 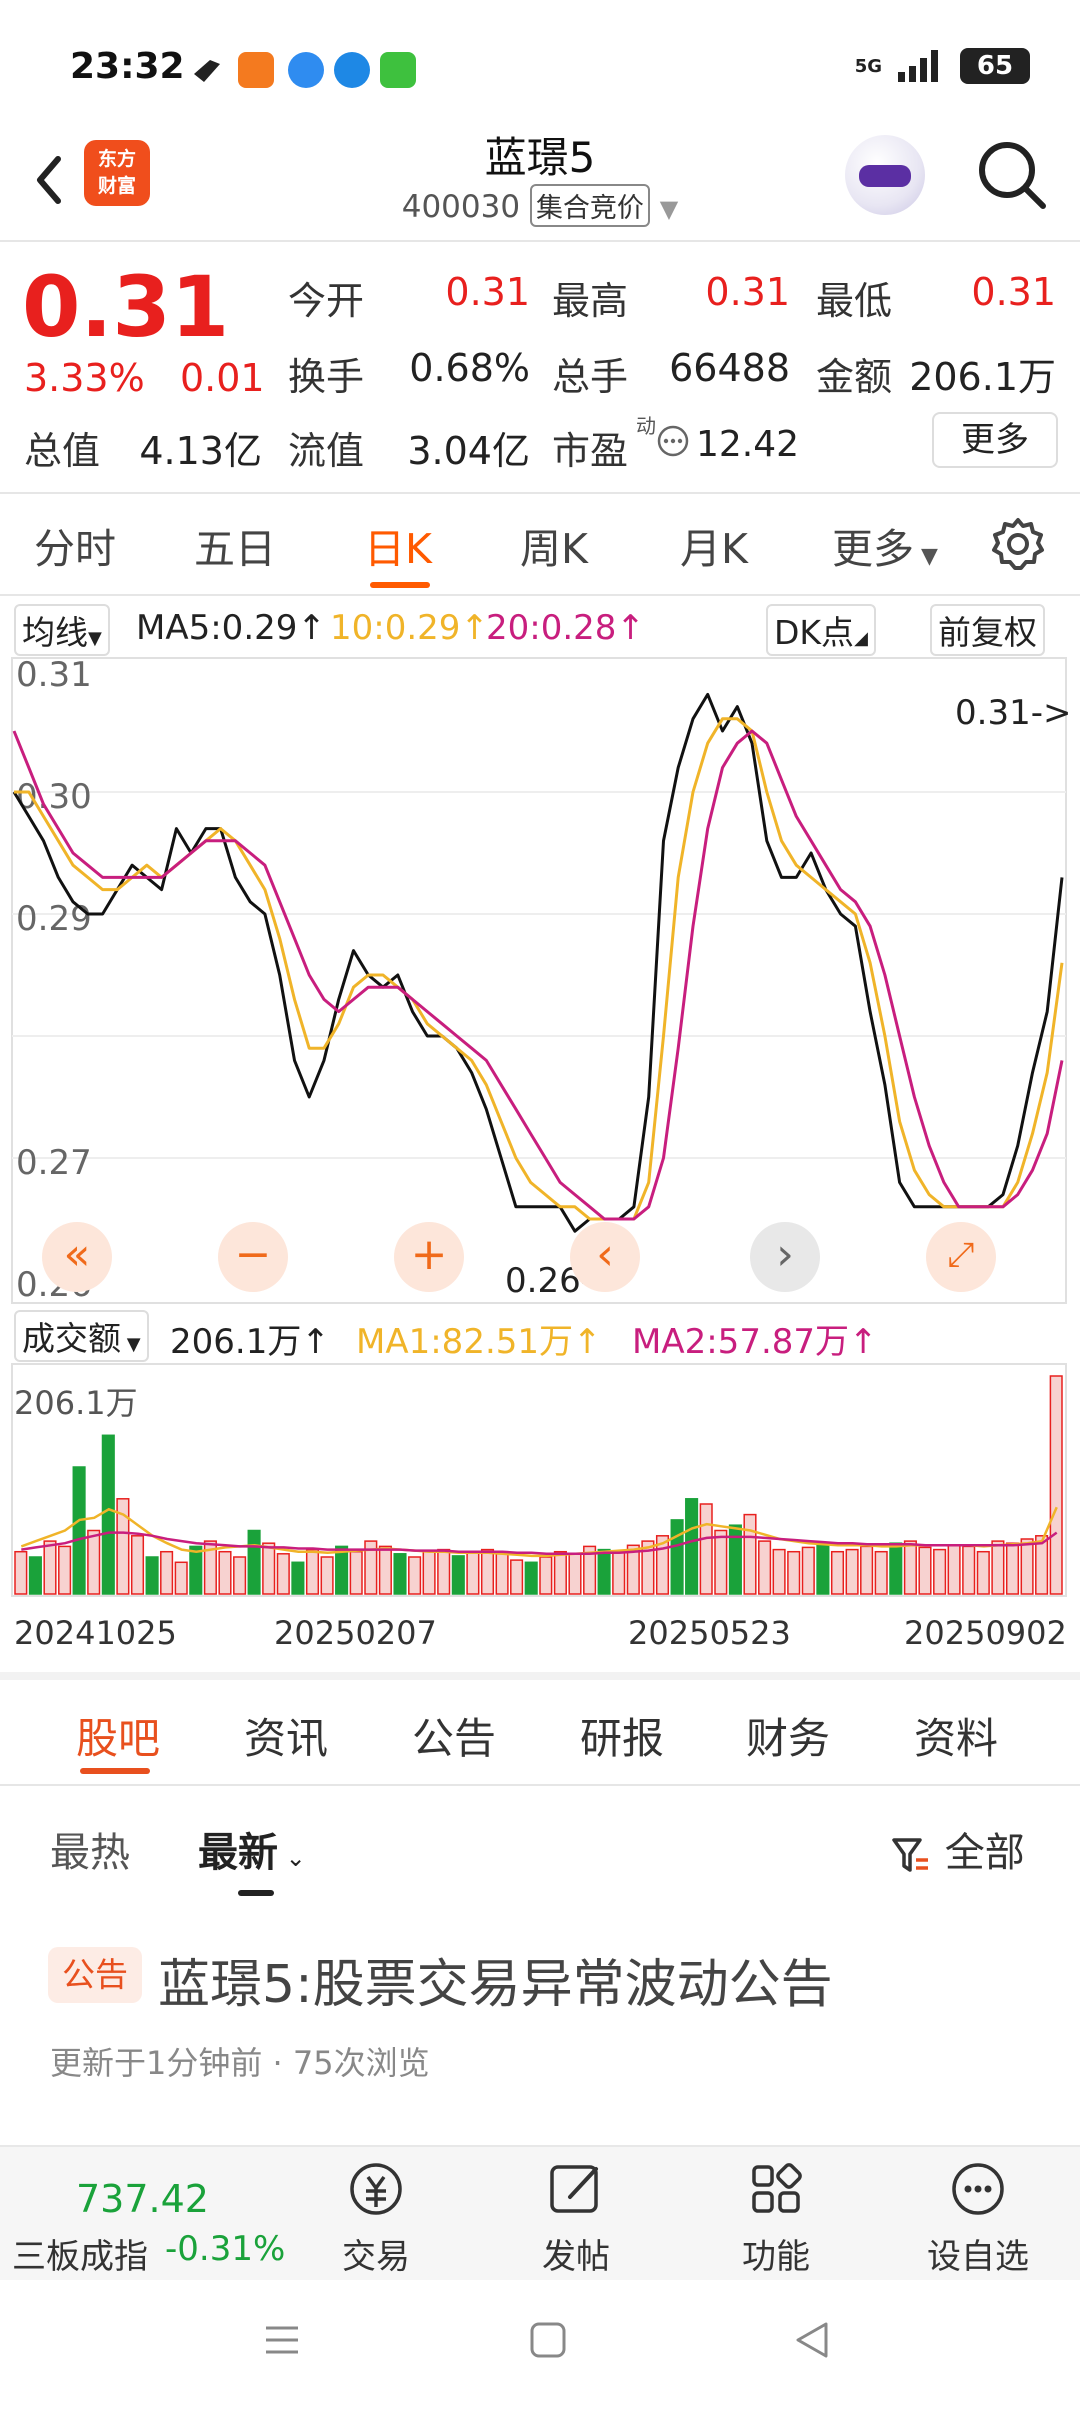 I want to click on section-gap, so click(x=540, y=1676).